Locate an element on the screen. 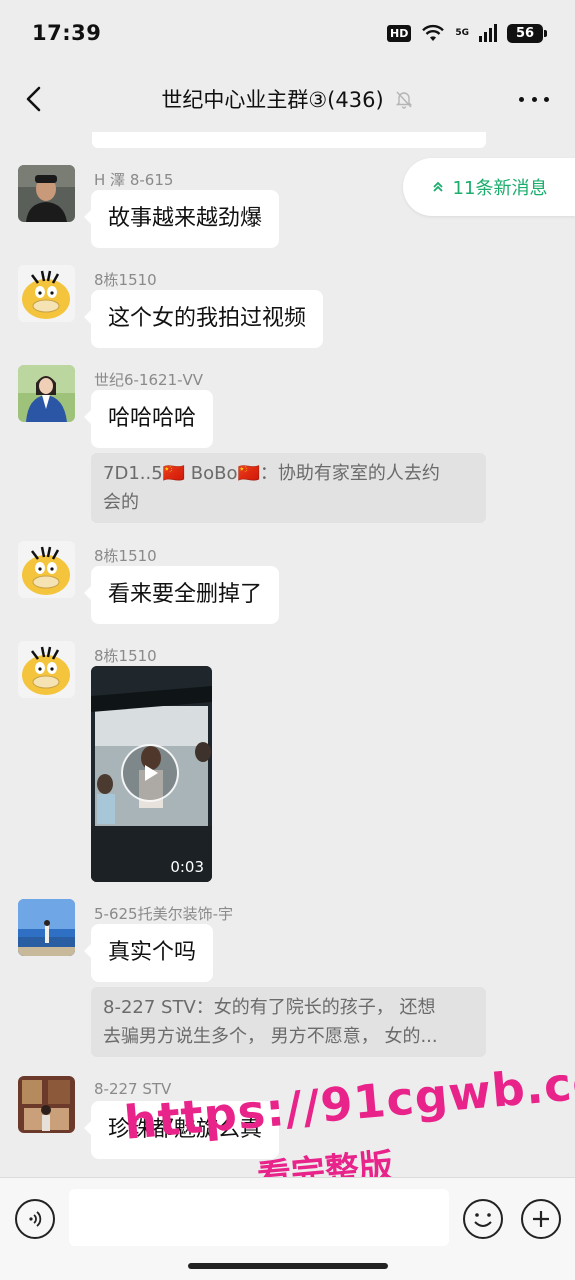 Image resolution: width=575 pixels, height=1280 pixels. new-messages-label: 11条新消息 is located at coordinates (500, 188).